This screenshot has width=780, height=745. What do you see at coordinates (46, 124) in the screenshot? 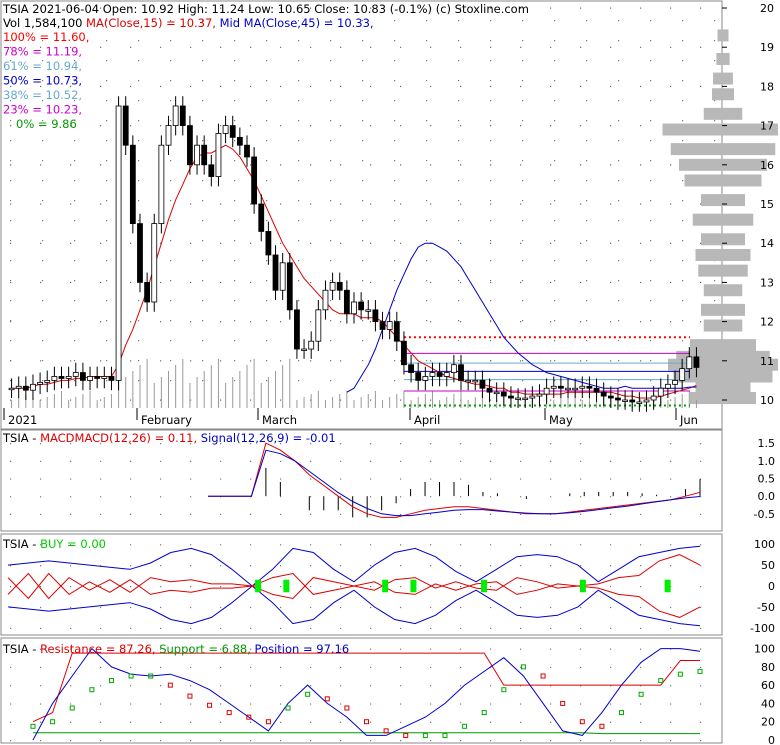
I see `fib-level-label: 0% = 9.86` at bounding box center [46, 124].